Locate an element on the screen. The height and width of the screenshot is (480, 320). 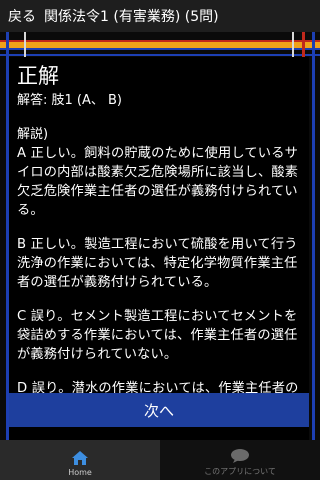
back-button: 戻る is located at coordinates (22, 16).